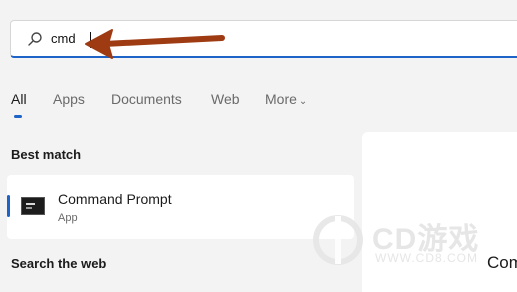 The width and height of the screenshot is (517, 292). I want to click on preview-title: Com, so click(502, 262).